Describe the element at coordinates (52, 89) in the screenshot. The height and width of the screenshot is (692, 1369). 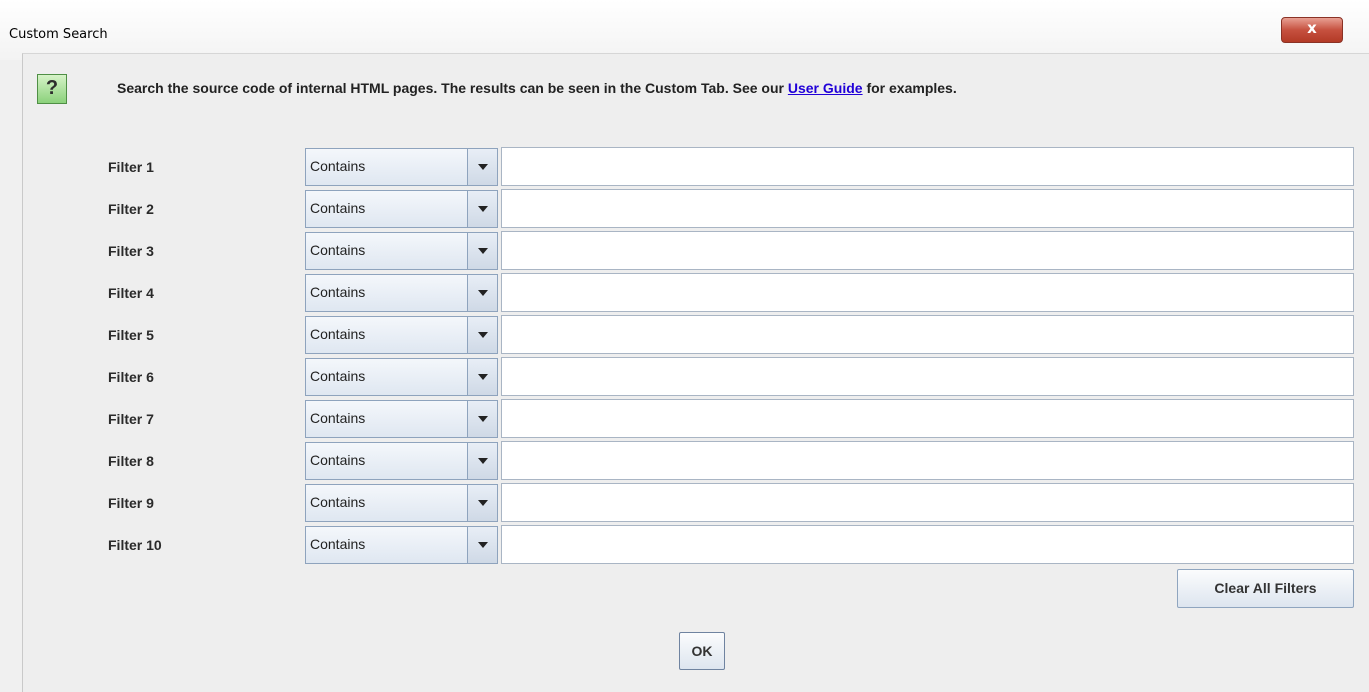
I see `help-icon: ?` at that location.